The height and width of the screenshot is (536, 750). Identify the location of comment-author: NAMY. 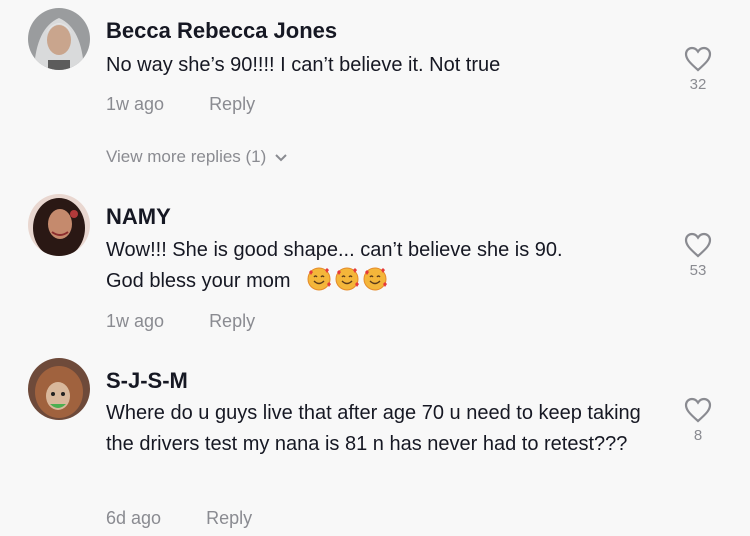
(138, 217).